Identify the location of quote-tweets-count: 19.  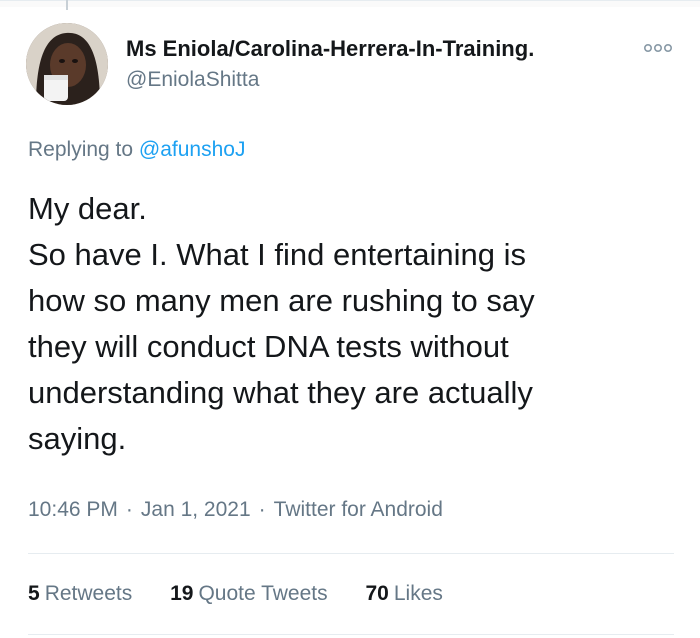
(182, 593).